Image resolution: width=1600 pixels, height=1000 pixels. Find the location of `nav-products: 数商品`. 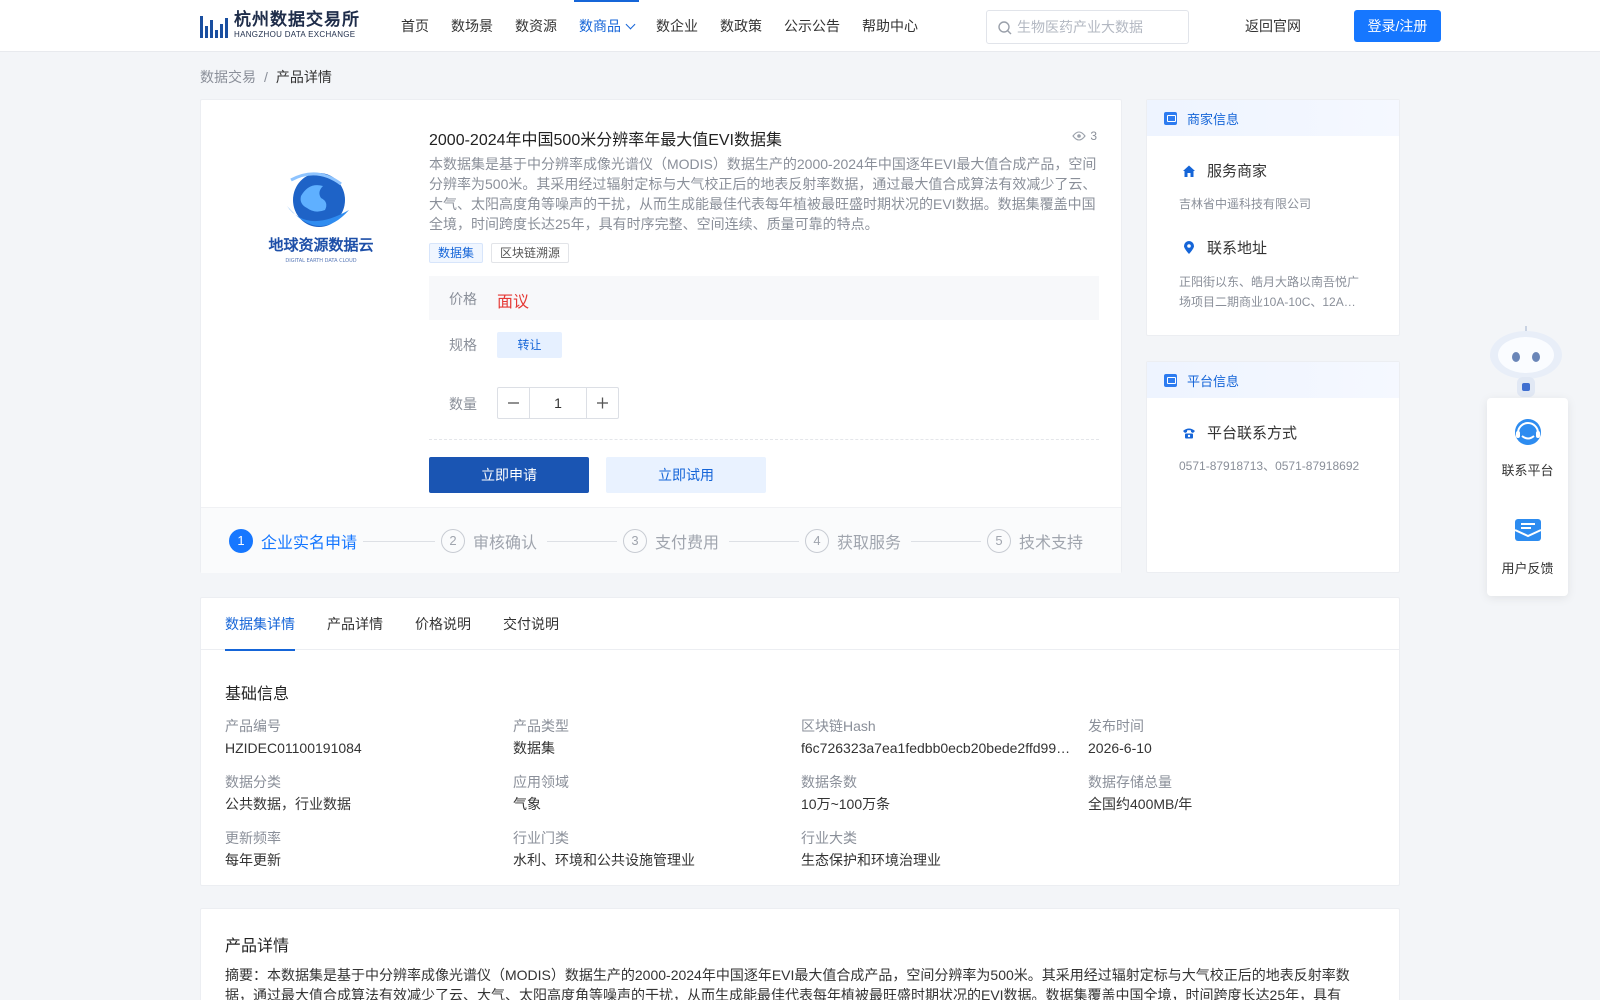

nav-products: 数商品 is located at coordinates (606, 26).